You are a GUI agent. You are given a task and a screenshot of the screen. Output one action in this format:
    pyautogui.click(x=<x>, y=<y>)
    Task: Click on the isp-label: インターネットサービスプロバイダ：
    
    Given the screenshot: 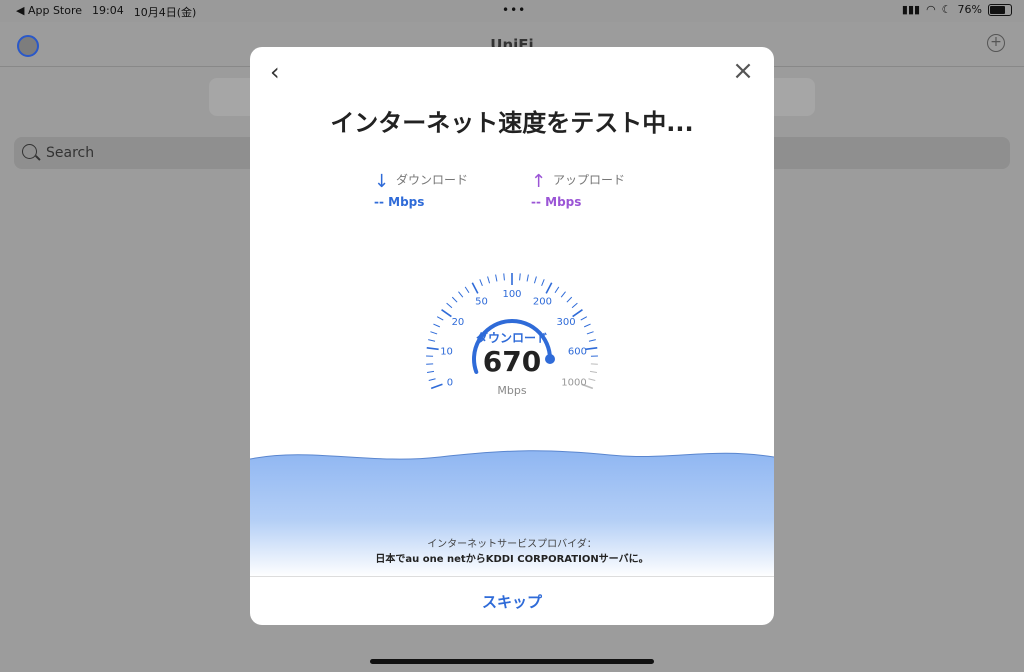 What is the action you would take?
    pyautogui.click(x=512, y=544)
    